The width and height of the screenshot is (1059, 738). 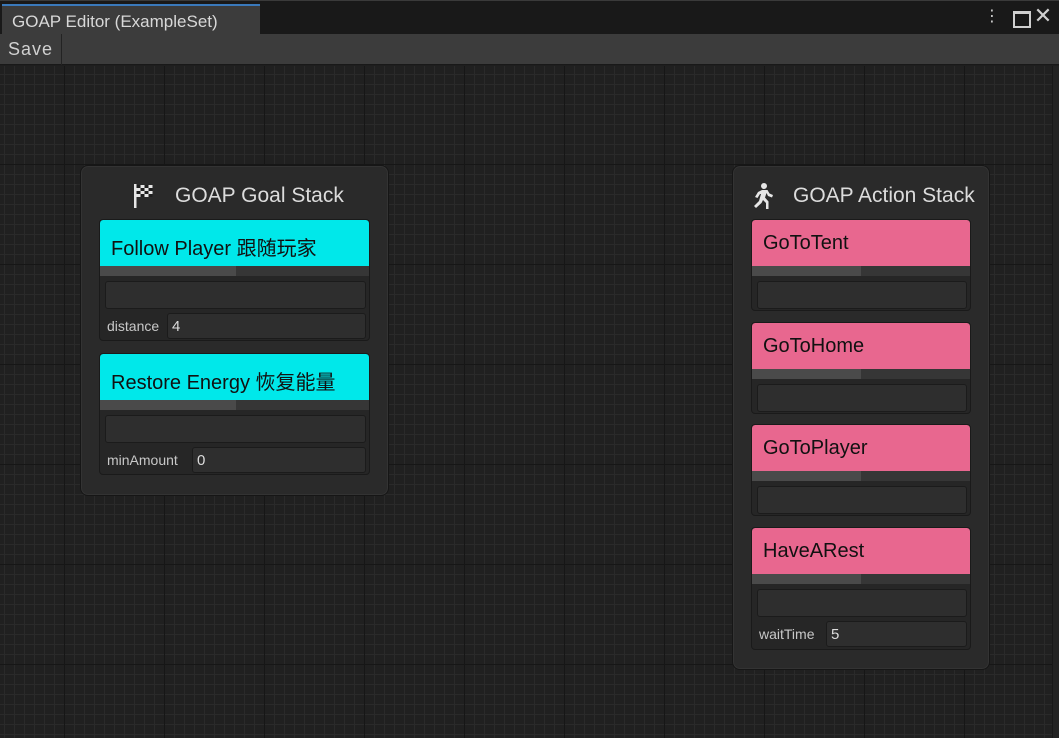 What do you see at coordinates (806, 243) in the screenshot?
I see `action-node-label: GoToTent` at bounding box center [806, 243].